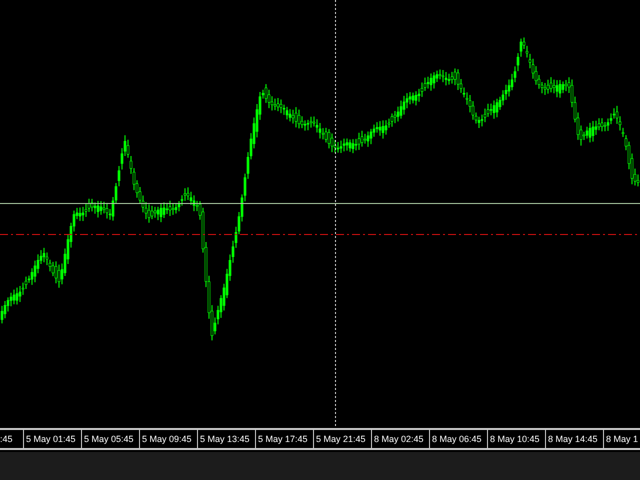 The width and height of the screenshot is (640, 480). I want to click on time-label: 8 May 14:45, so click(574, 439).